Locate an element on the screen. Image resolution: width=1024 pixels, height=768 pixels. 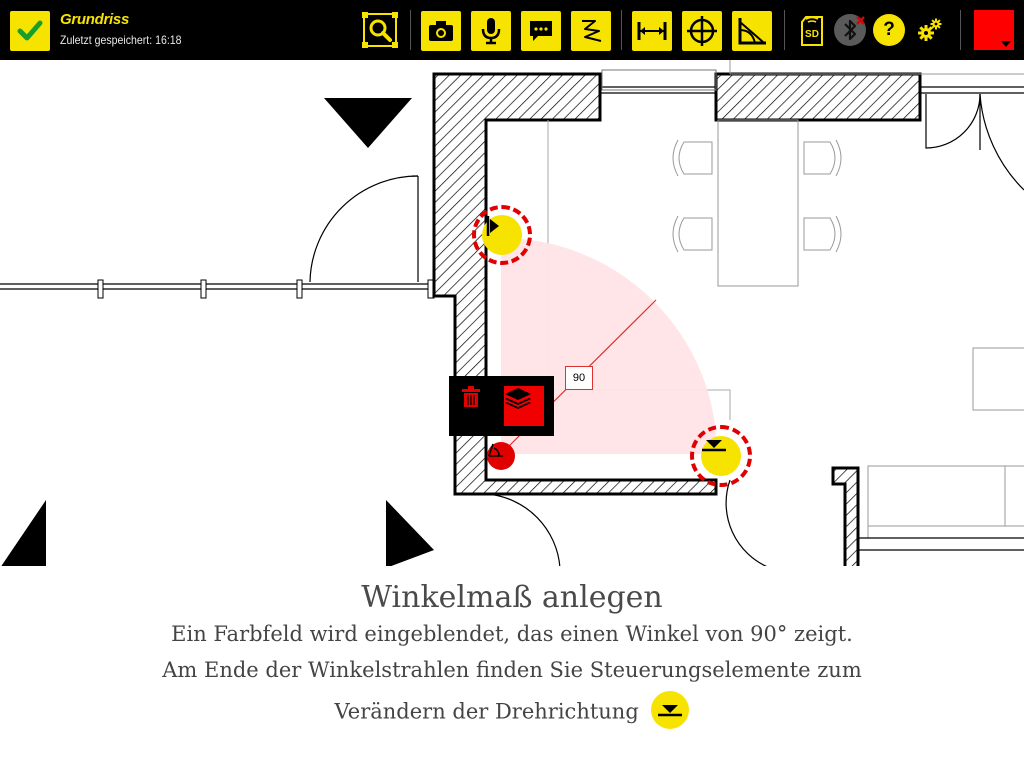
confirm-button is located at coordinates (30, 31).